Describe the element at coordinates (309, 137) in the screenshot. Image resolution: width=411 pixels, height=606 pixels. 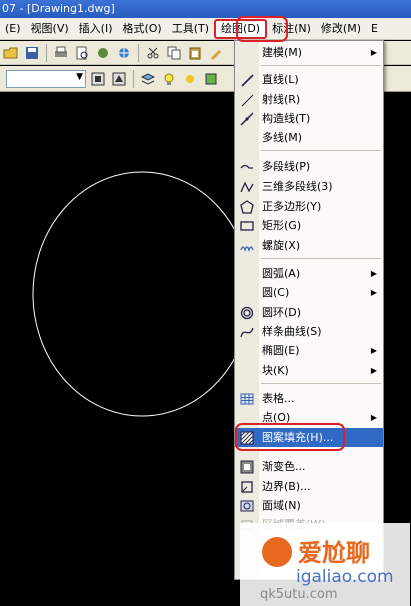
I see `menu-item-multiline: 多线(M)` at that location.